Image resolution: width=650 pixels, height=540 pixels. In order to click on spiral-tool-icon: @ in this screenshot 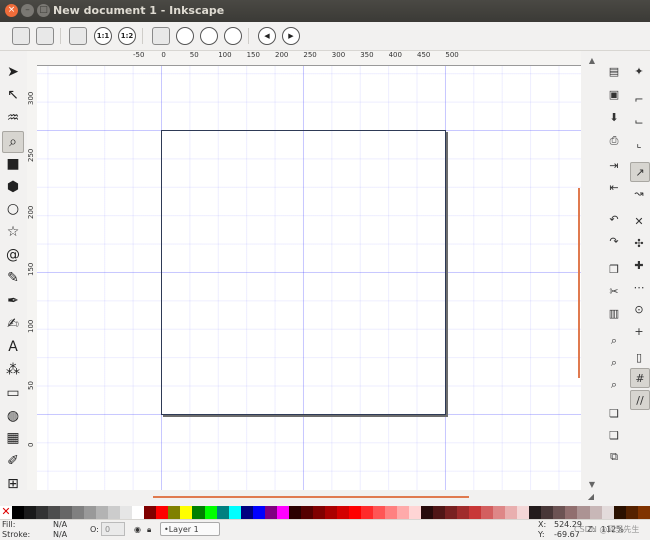, I will do `click(13, 255)`.